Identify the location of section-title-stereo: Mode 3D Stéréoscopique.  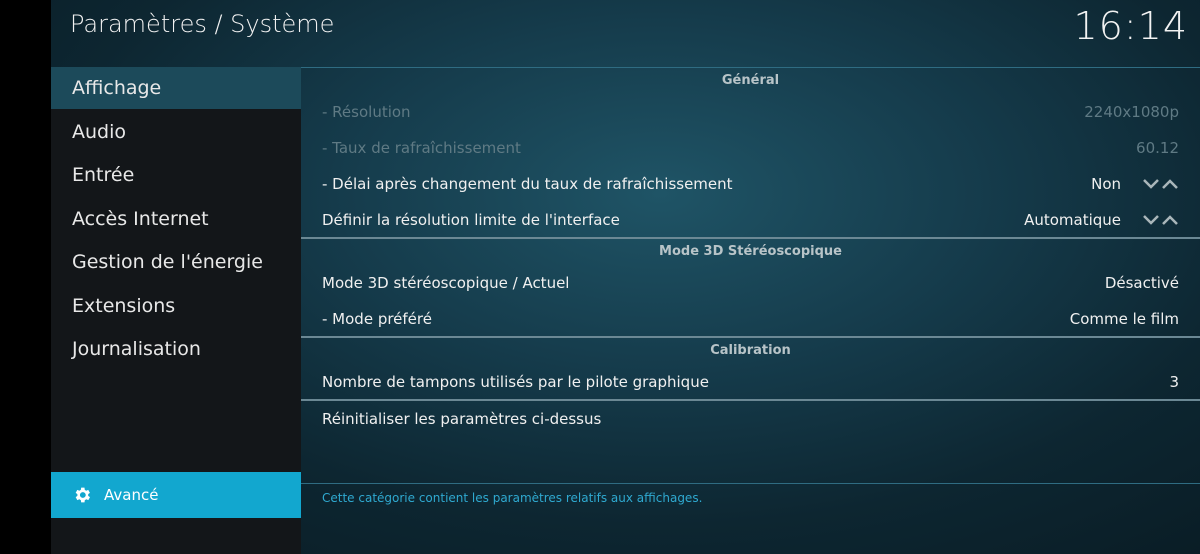
(750, 251).